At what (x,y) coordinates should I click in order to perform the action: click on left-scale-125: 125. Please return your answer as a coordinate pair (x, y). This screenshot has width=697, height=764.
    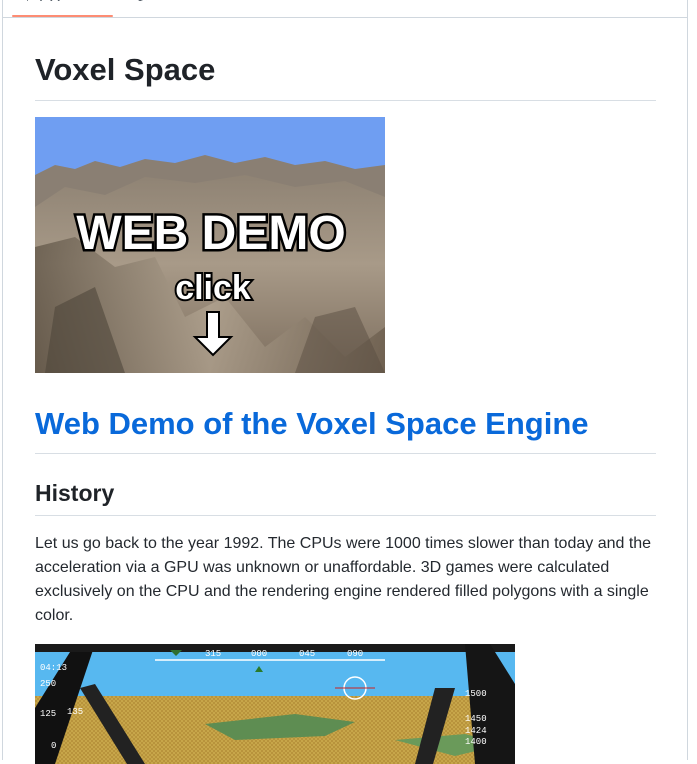
    Looking at the image, I should click on (48, 714).